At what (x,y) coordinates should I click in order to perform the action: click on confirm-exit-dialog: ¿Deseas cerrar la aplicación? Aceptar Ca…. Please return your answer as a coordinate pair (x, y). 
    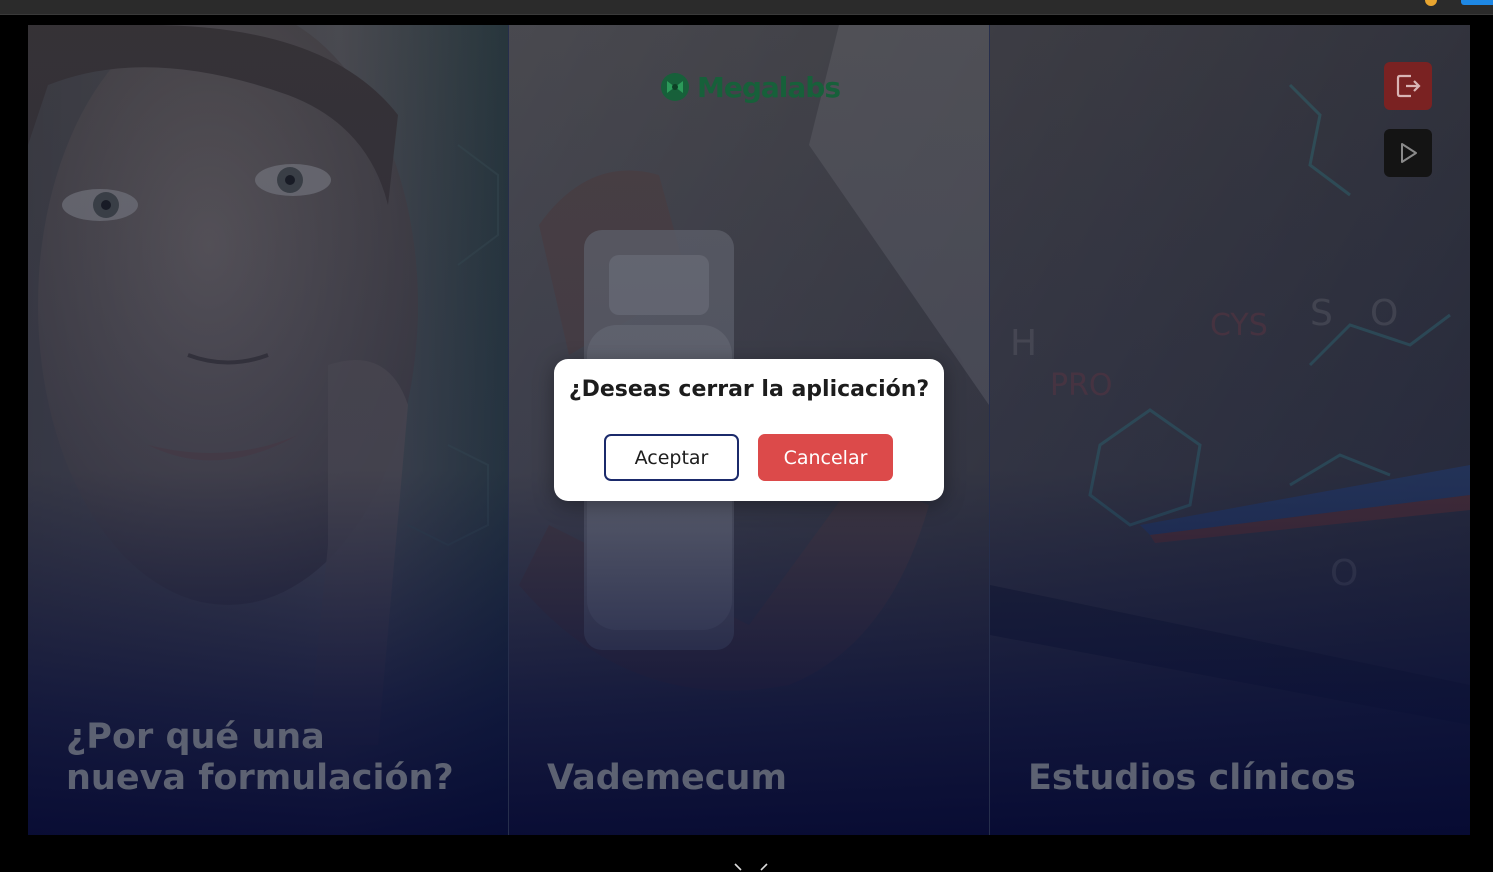
    Looking at the image, I should click on (749, 430).